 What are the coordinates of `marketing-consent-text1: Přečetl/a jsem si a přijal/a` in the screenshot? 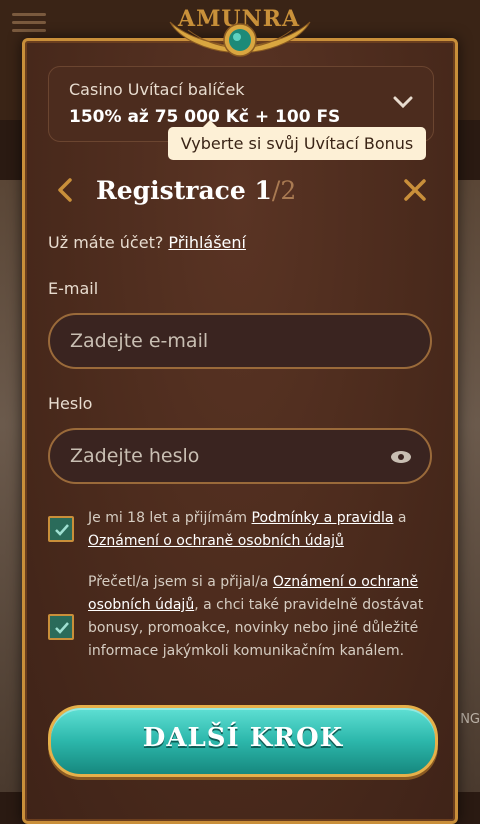 It's located at (180, 582).